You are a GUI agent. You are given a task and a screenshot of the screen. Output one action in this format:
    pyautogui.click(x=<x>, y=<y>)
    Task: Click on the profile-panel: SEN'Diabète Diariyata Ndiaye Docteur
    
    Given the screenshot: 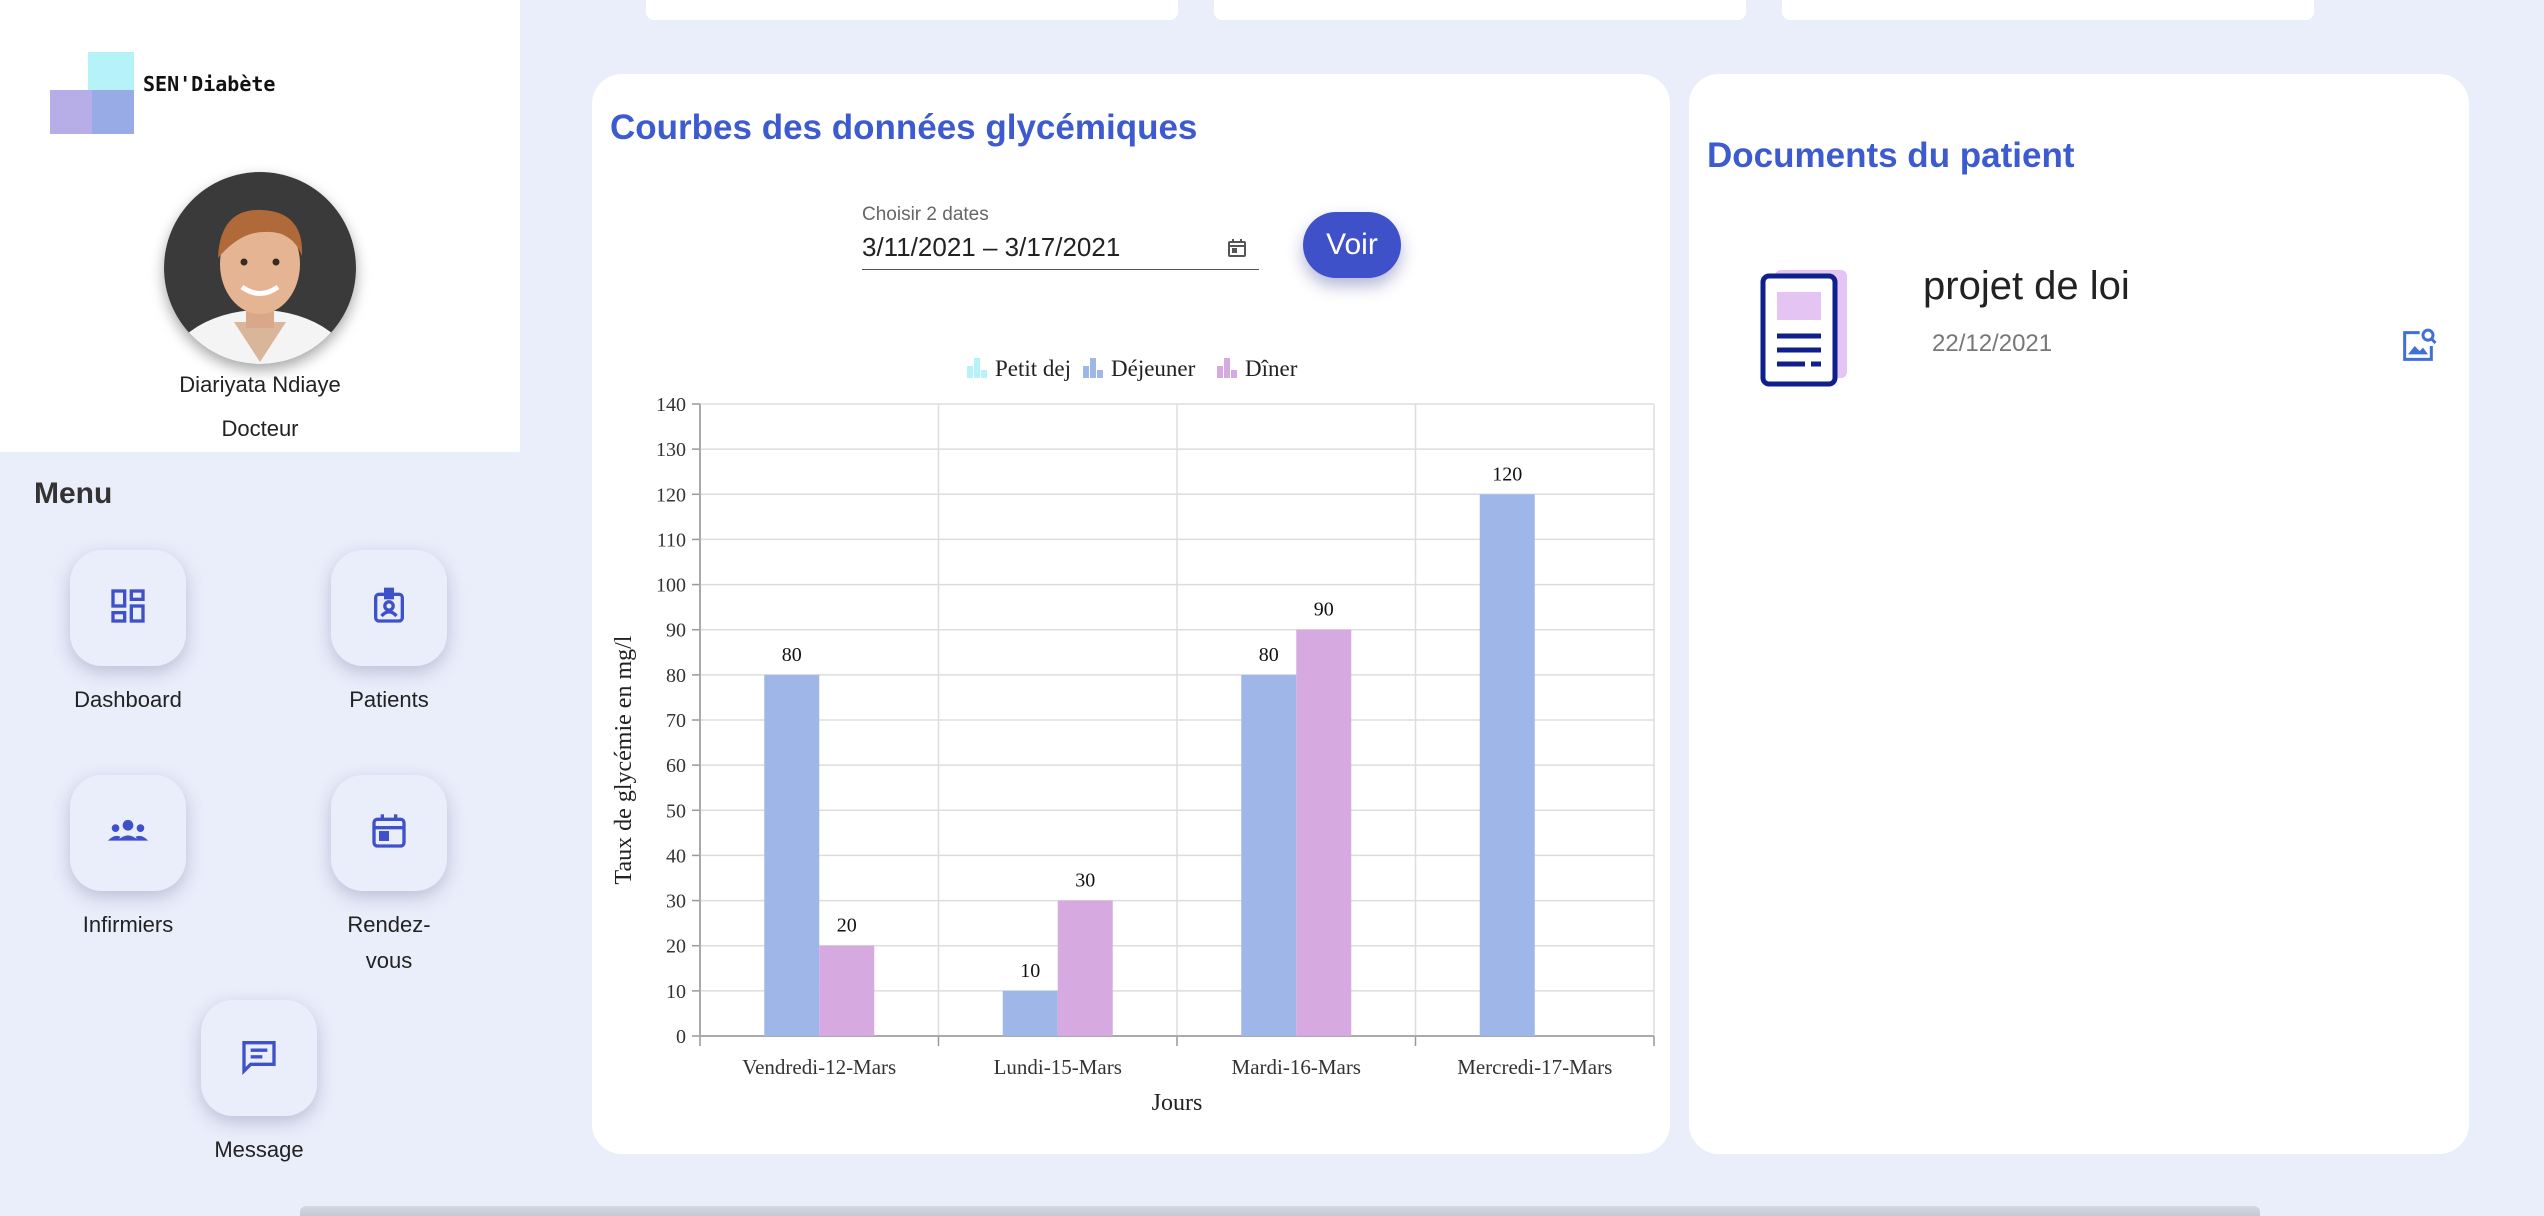 What is the action you would take?
    pyautogui.click(x=260, y=226)
    